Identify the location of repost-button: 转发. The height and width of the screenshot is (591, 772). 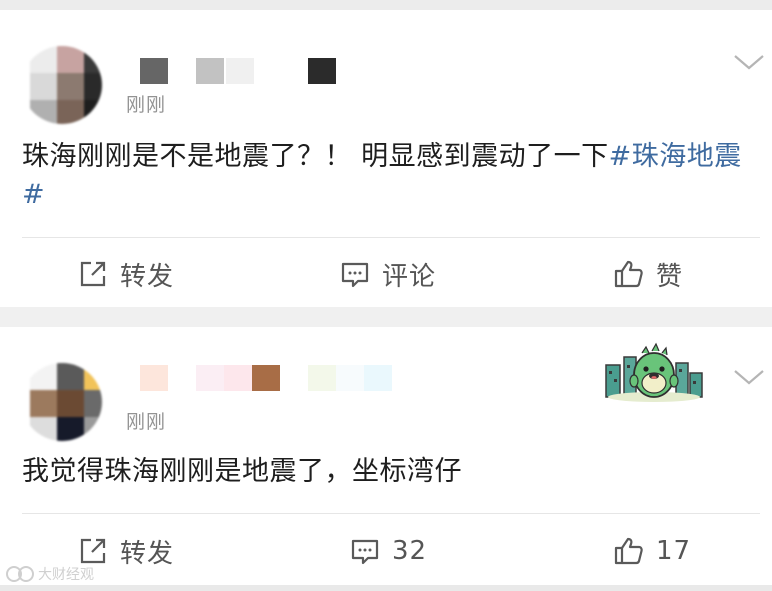
(125, 274).